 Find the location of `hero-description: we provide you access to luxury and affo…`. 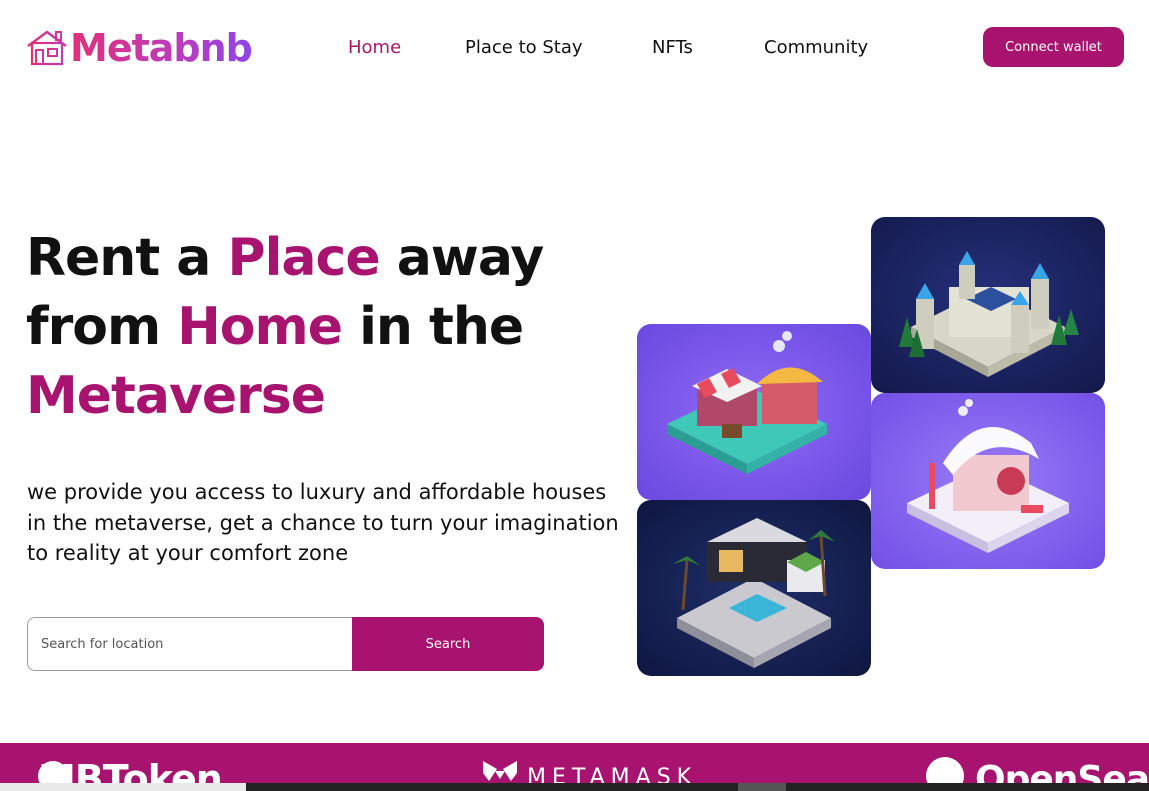

hero-description: we provide you access to luxury and affo… is located at coordinates (323, 522).